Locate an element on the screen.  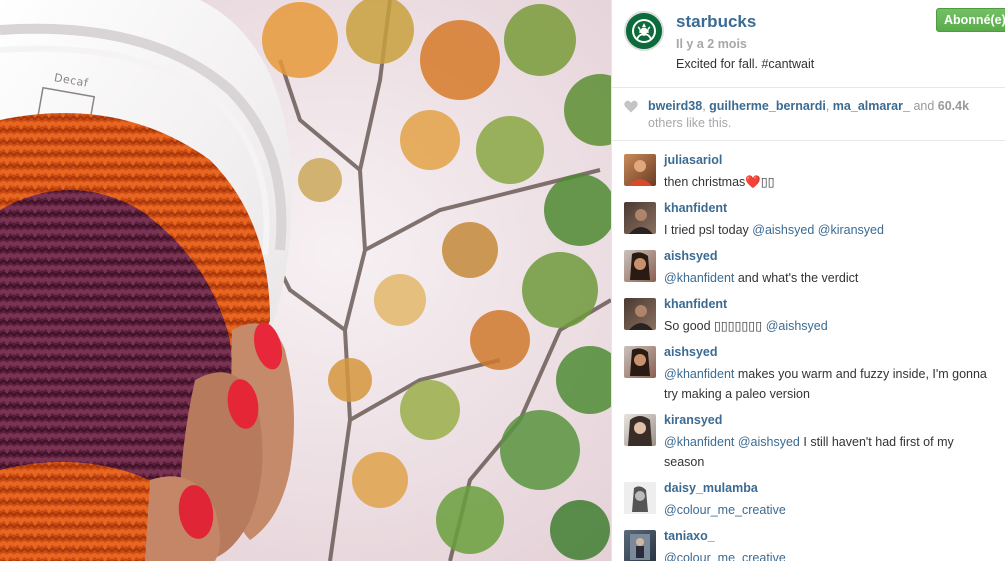
comment-item: daisy_mulamba @colour_me_creative is located at coordinates (808, 493).